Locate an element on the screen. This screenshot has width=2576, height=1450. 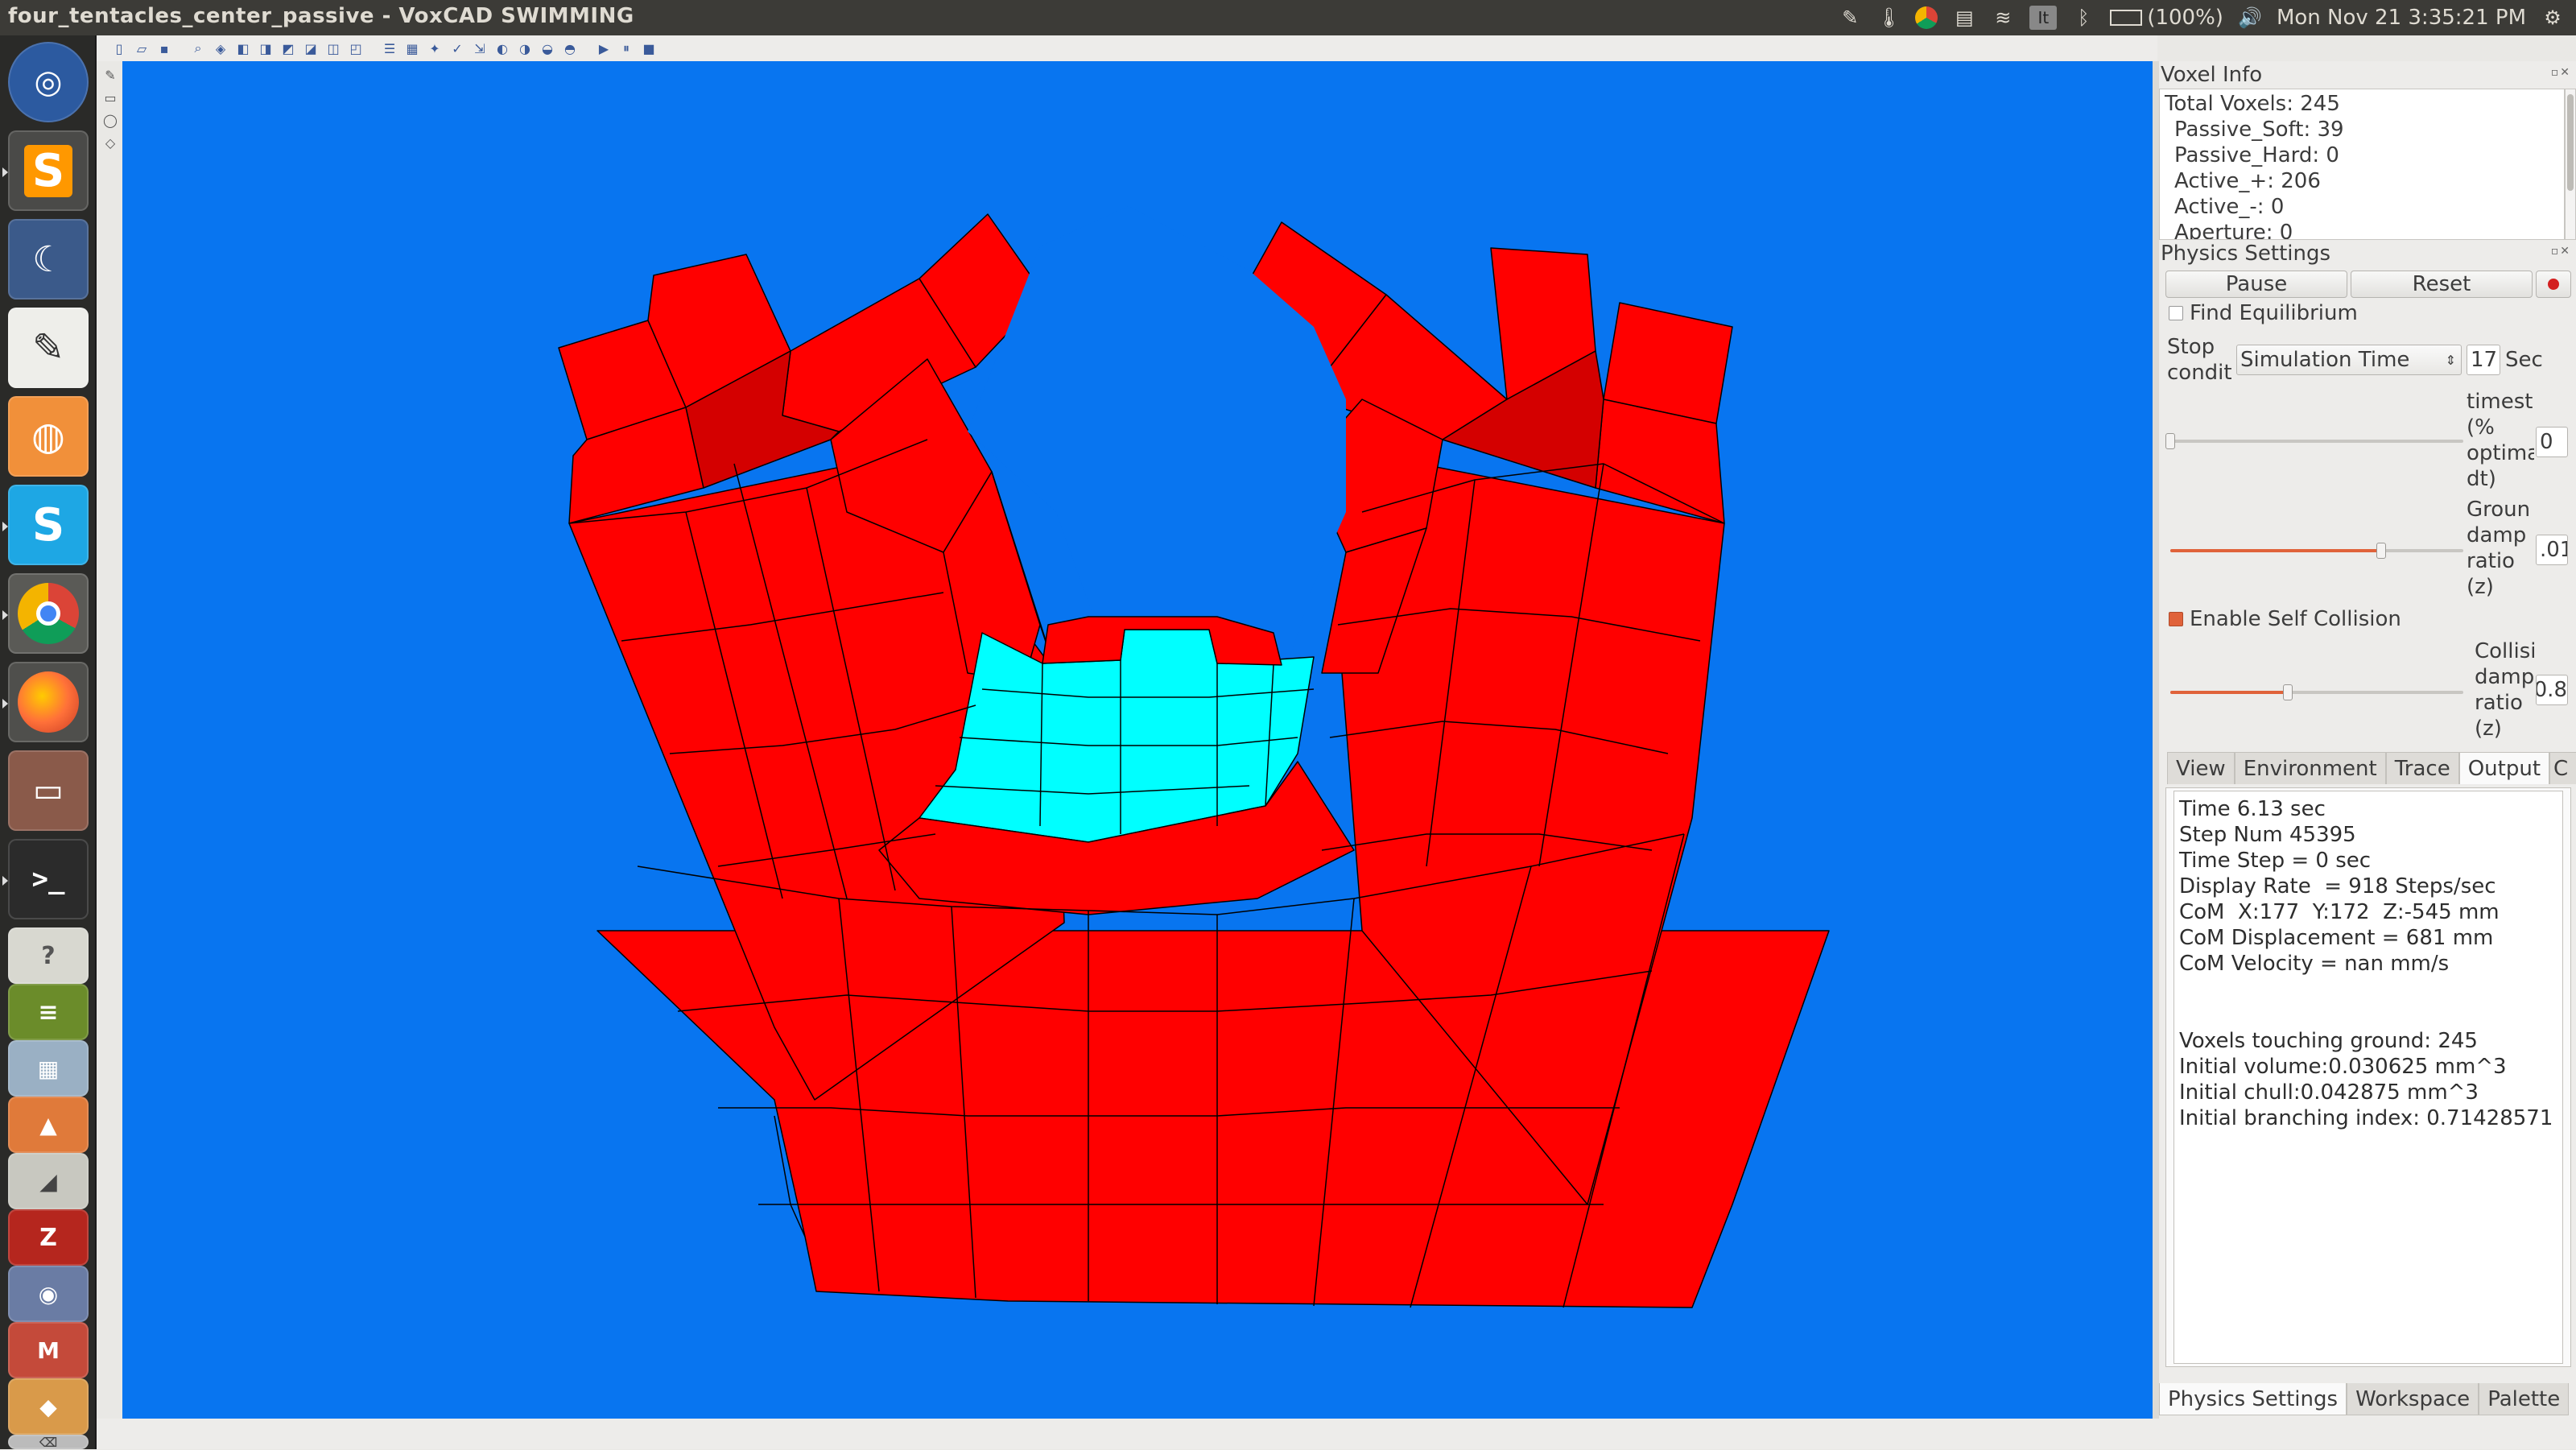
view-bottom-icon: ◰ is located at coordinates (355, 48).